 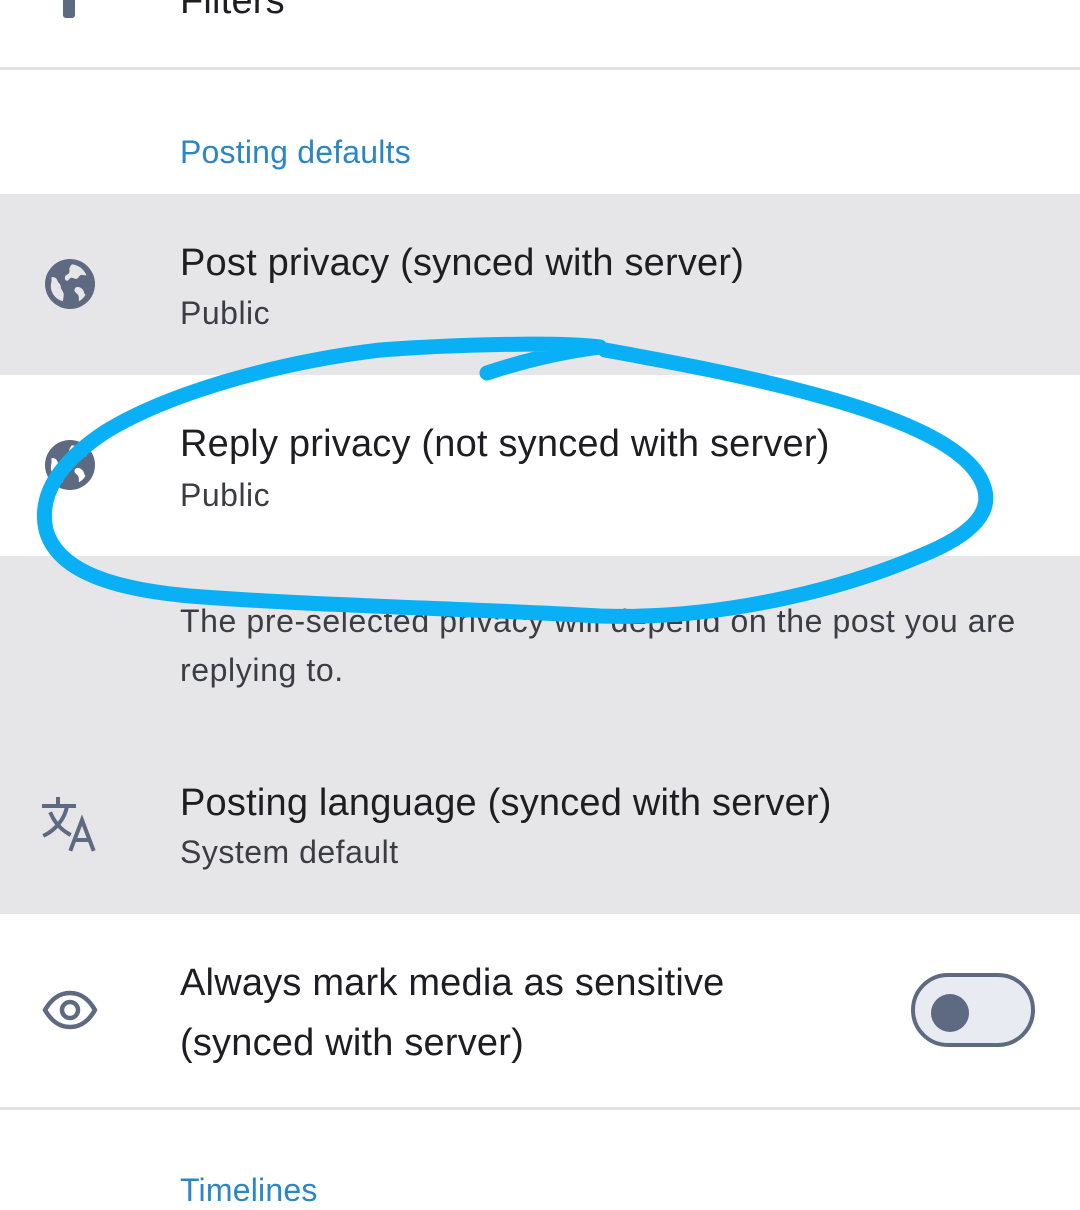 I want to click on post-privacy-title: Post privacy (synced with server), so click(x=462, y=263).